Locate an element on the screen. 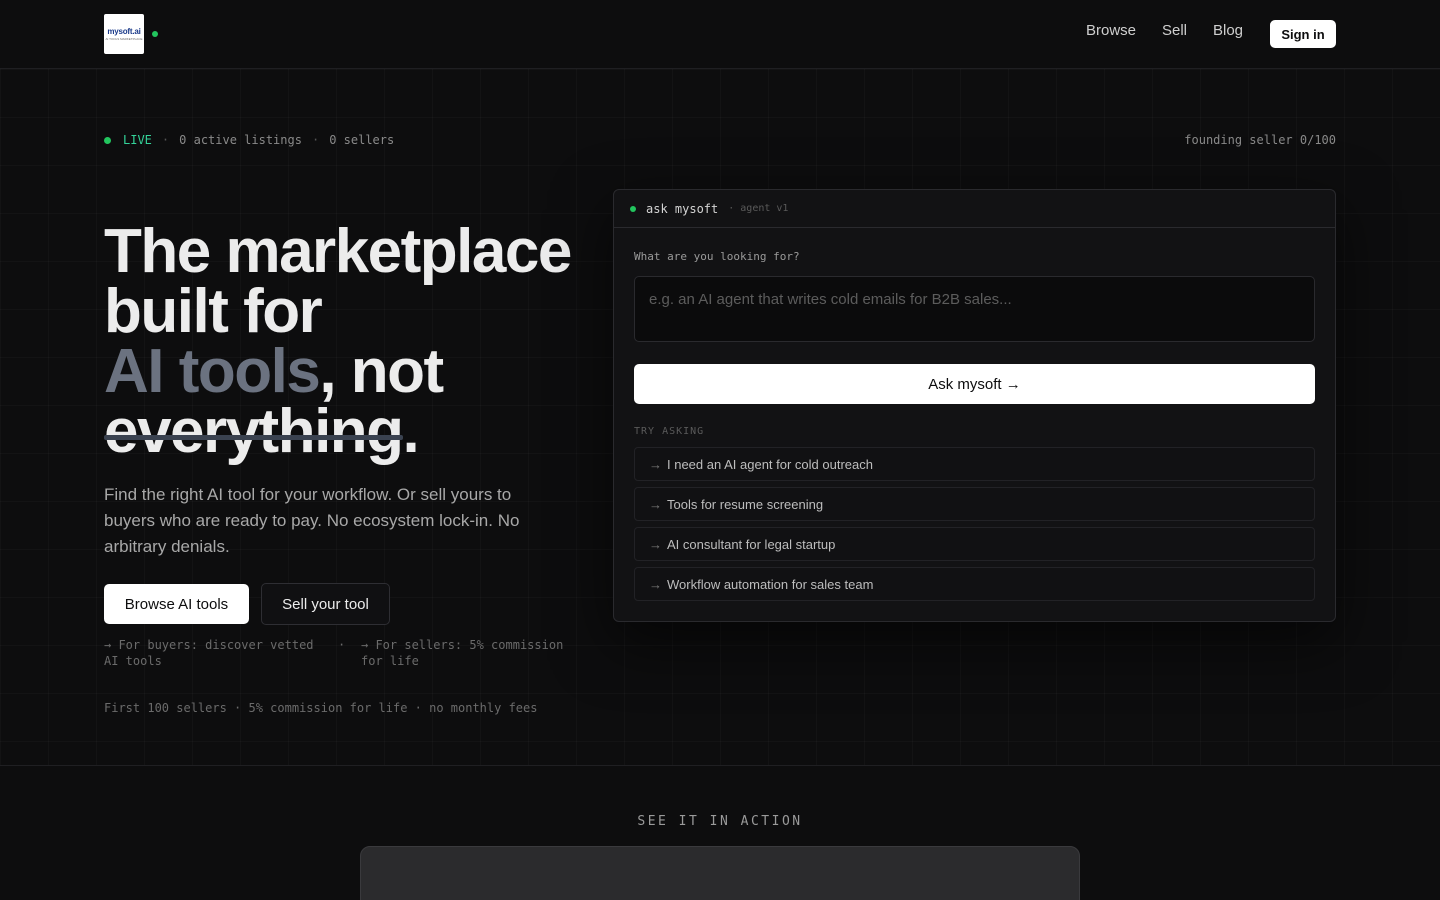 The image size is (1440, 900). section-heading-see-it-in-action: SEE IT IN ACTION is located at coordinates (720, 821).